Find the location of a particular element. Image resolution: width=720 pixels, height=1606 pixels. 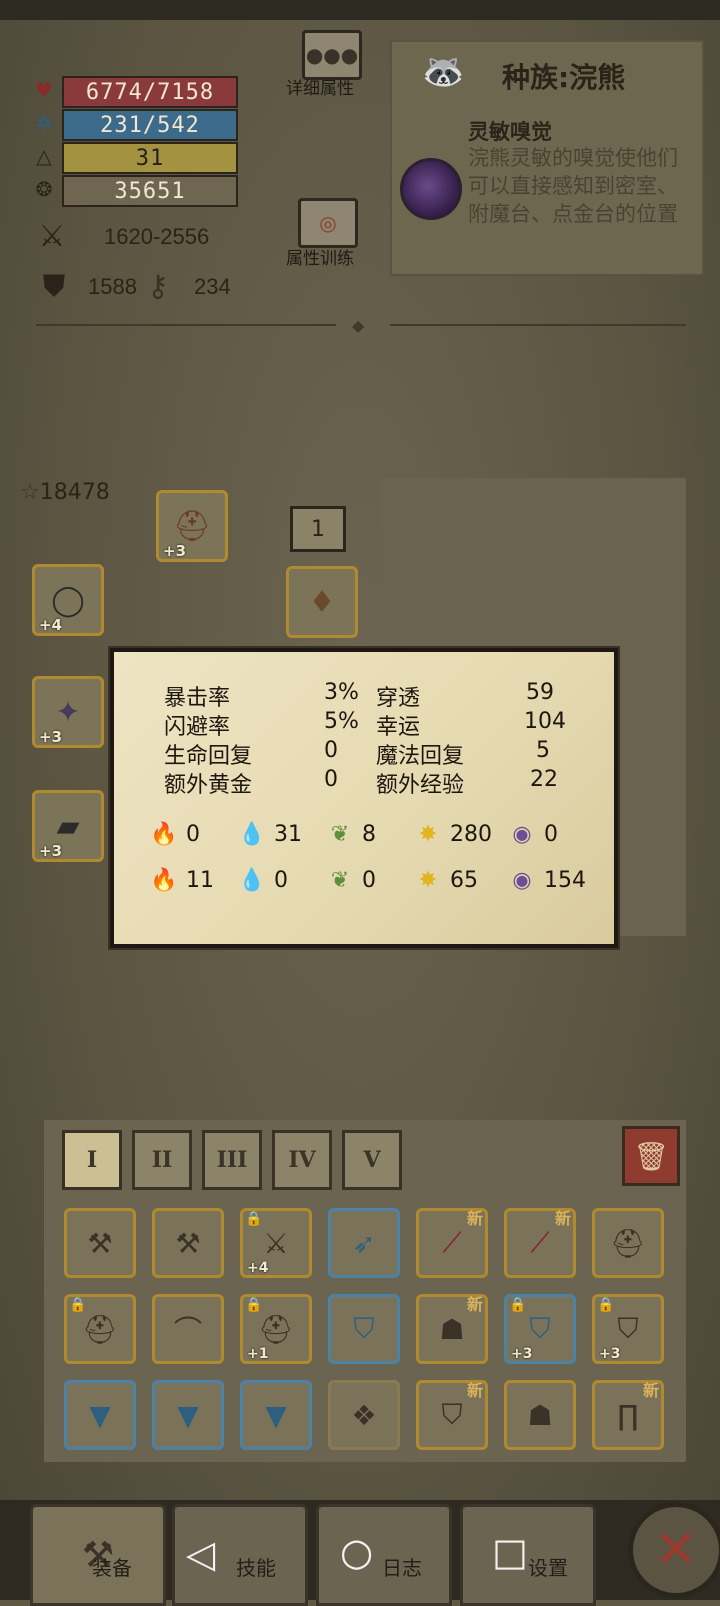

water-defense: 💧 0 is located at coordinates (263, 880).